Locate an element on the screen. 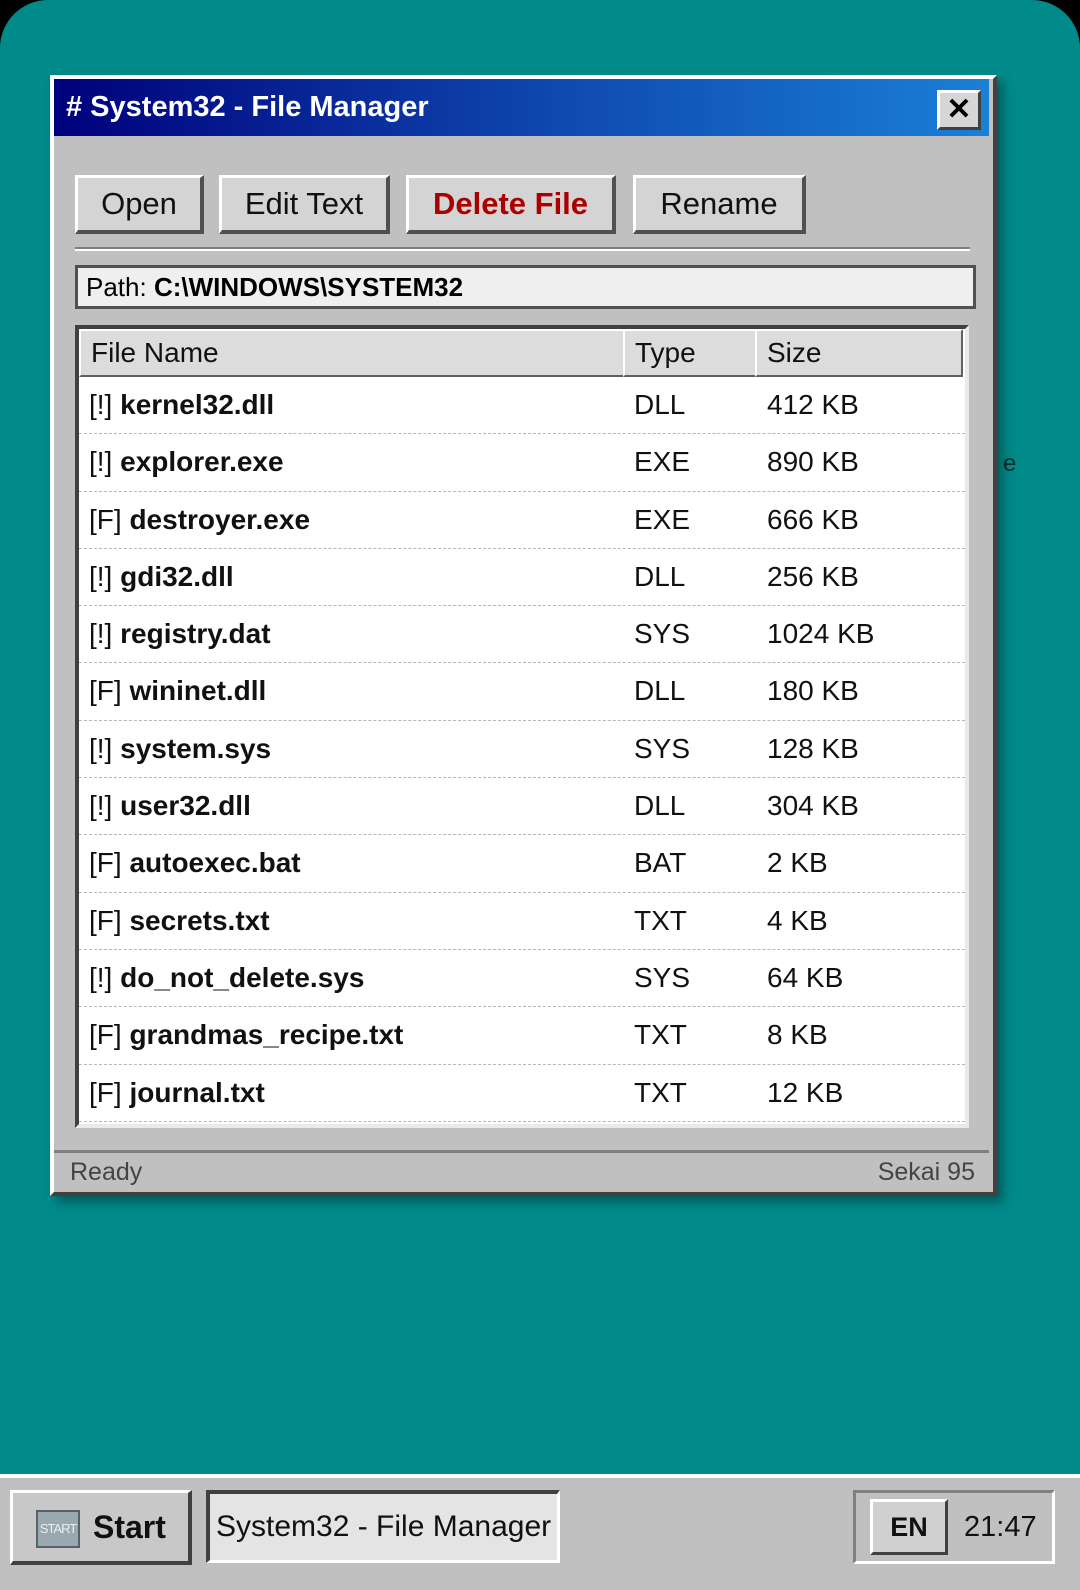  table-row: [!] do_not_delete.sys SYS 64 KB is located at coordinates (522, 979).